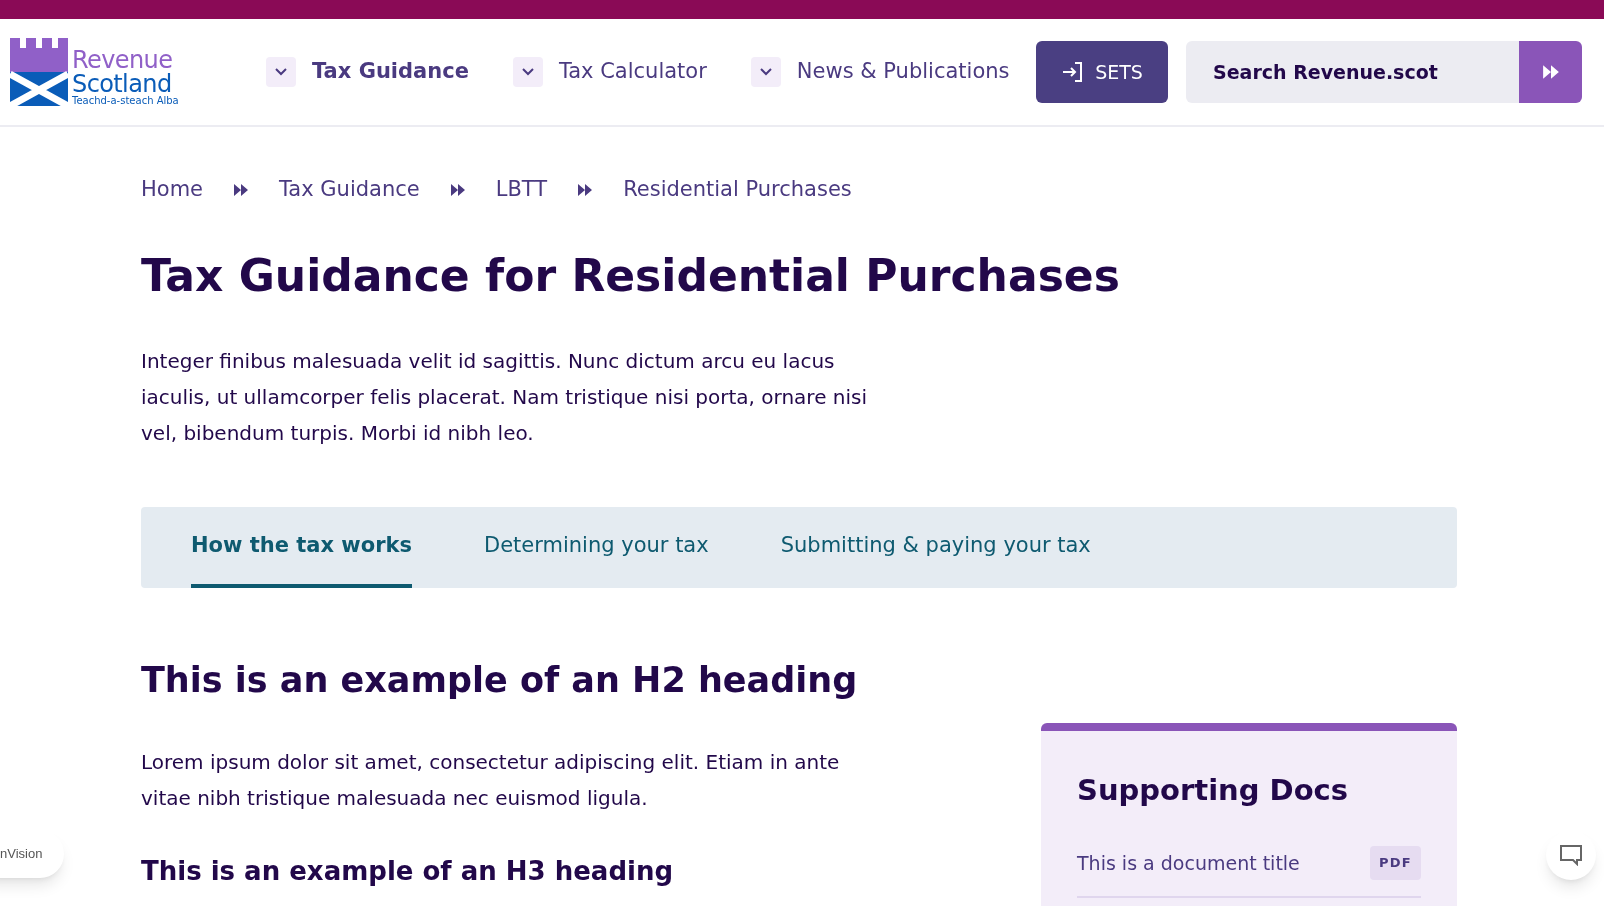  I want to click on search-field: Search Revenue.scot, so click(1352, 72).